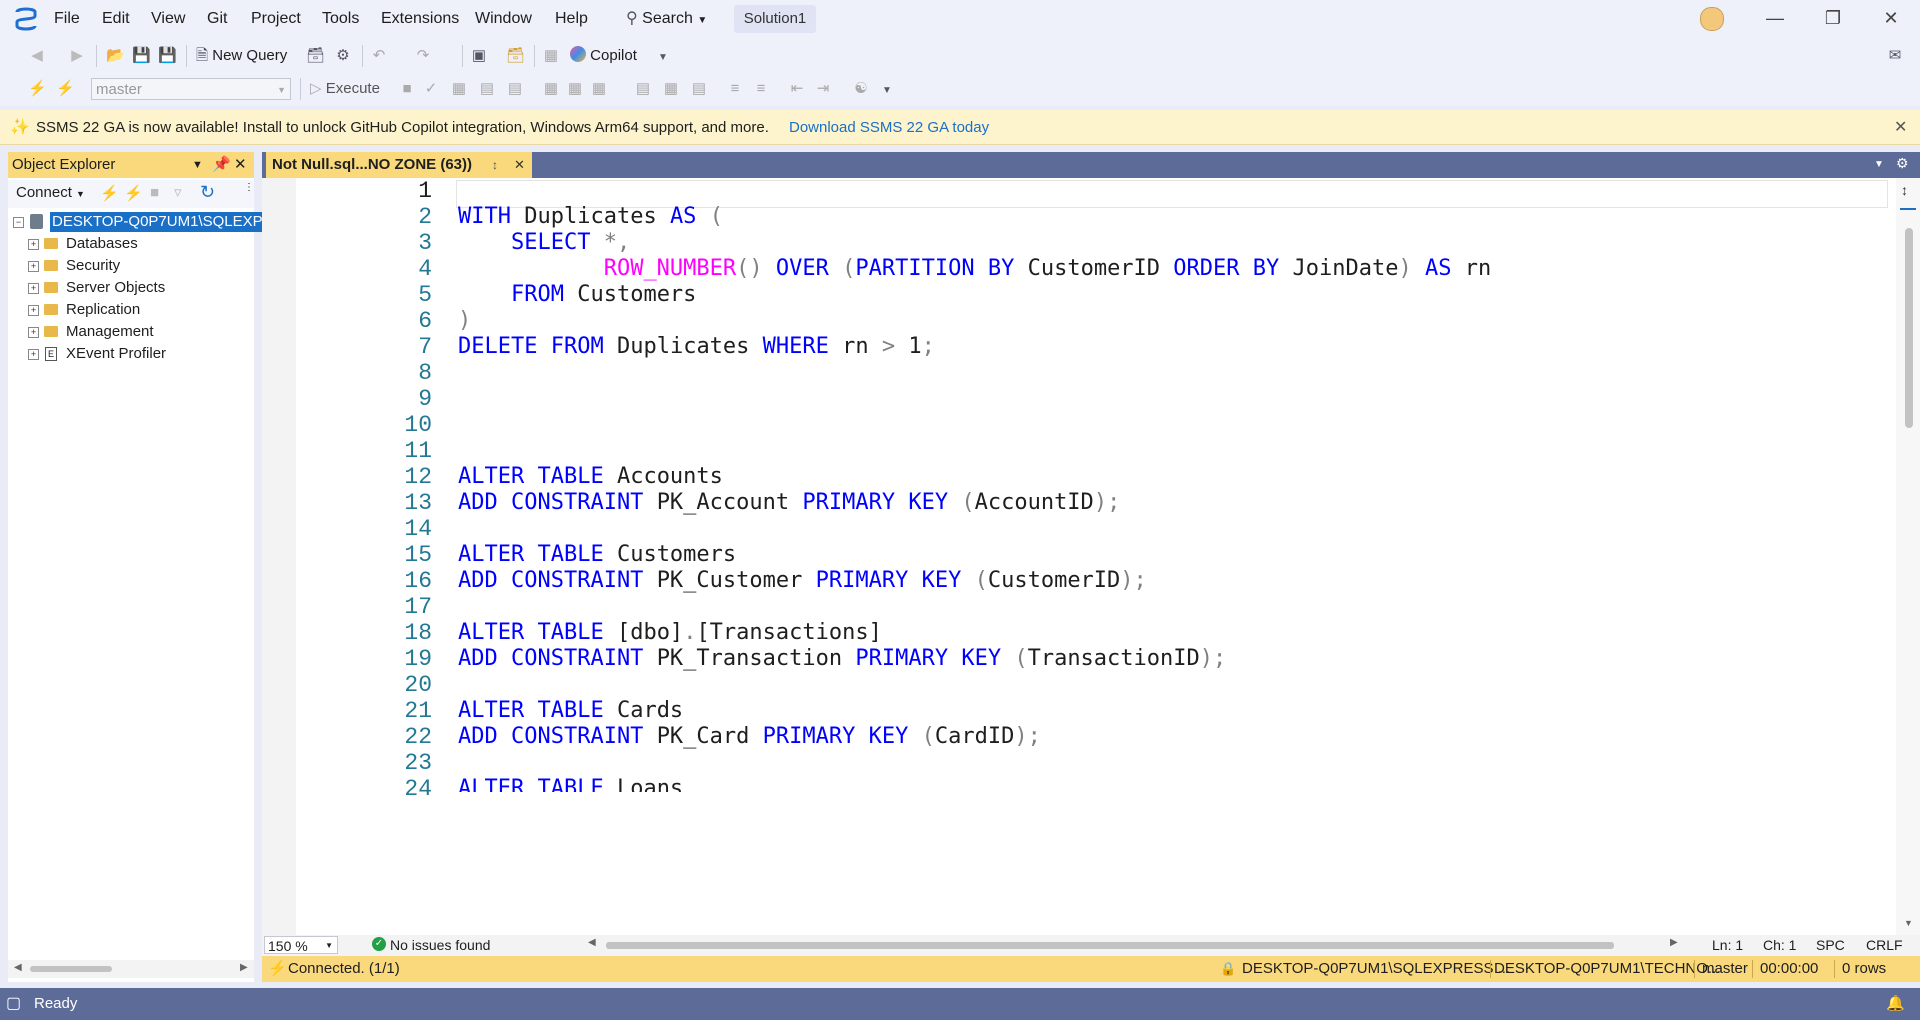 The image size is (1920, 1020). What do you see at coordinates (551, 56) in the screenshot?
I see `template-icon: ▦` at bounding box center [551, 56].